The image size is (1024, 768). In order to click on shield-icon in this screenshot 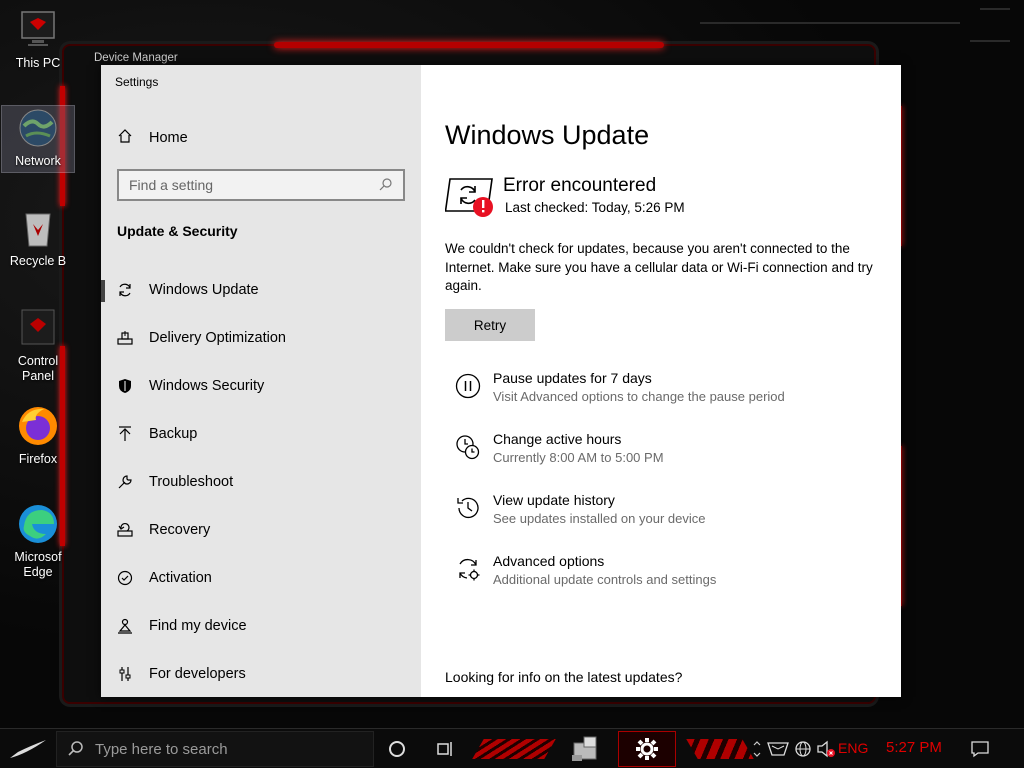, I will do `click(125, 386)`.